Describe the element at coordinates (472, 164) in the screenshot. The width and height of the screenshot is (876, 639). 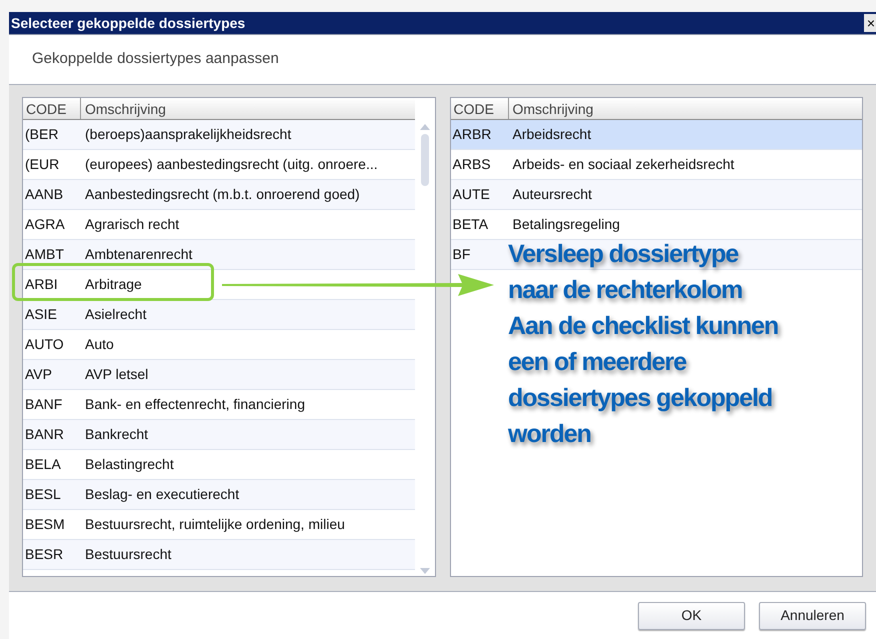
I see `code-cell-text: ARBS` at that location.